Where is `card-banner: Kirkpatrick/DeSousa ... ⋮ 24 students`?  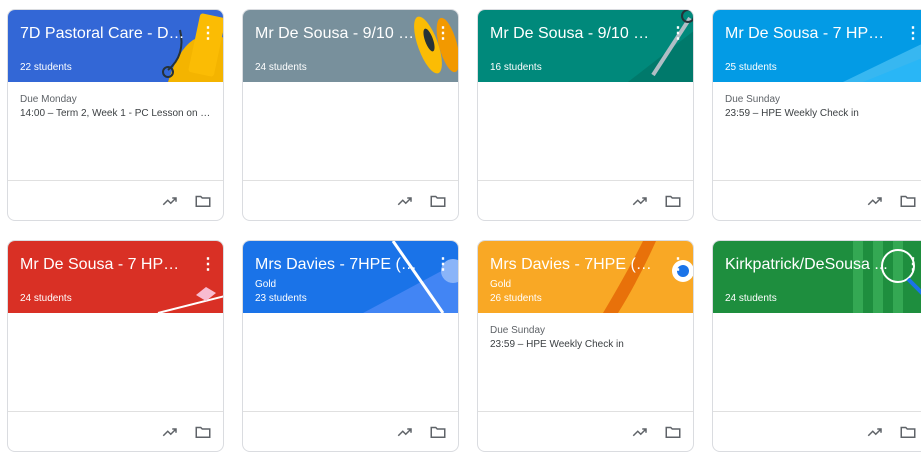 card-banner: Kirkpatrick/DeSousa ... ⋮ 24 students is located at coordinates (817, 277).